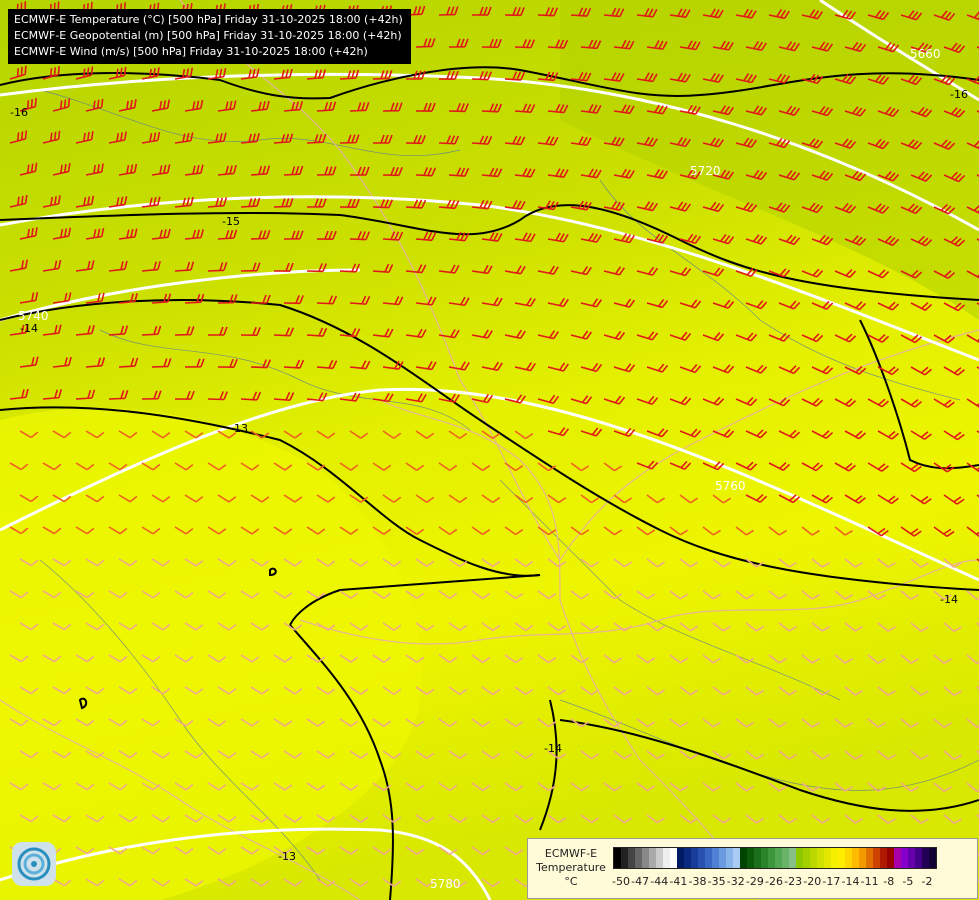 The height and width of the screenshot is (900, 979). I want to click on legend-tick: -29, so click(754, 881).